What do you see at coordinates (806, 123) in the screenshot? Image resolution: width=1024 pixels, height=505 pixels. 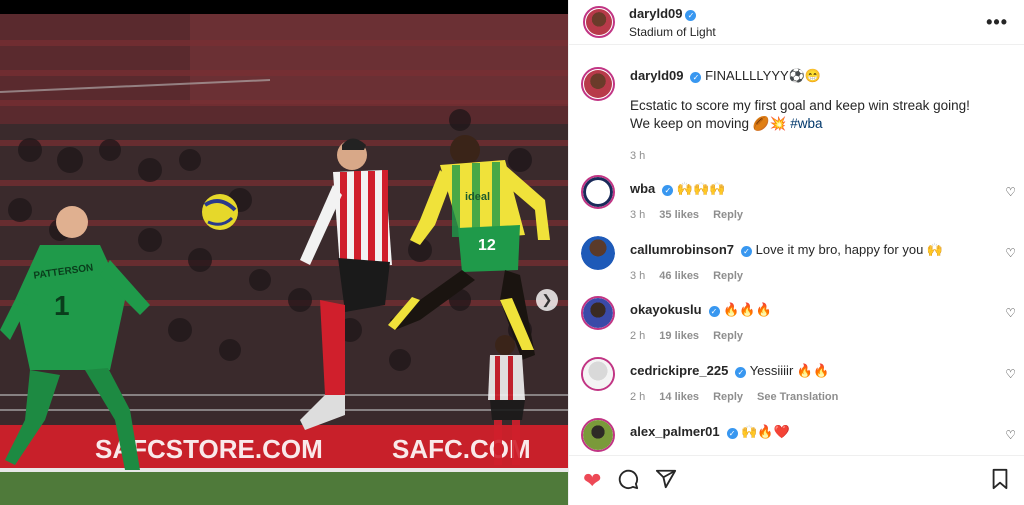 I see `hashtag-link: #wba` at bounding box center [806, 123].